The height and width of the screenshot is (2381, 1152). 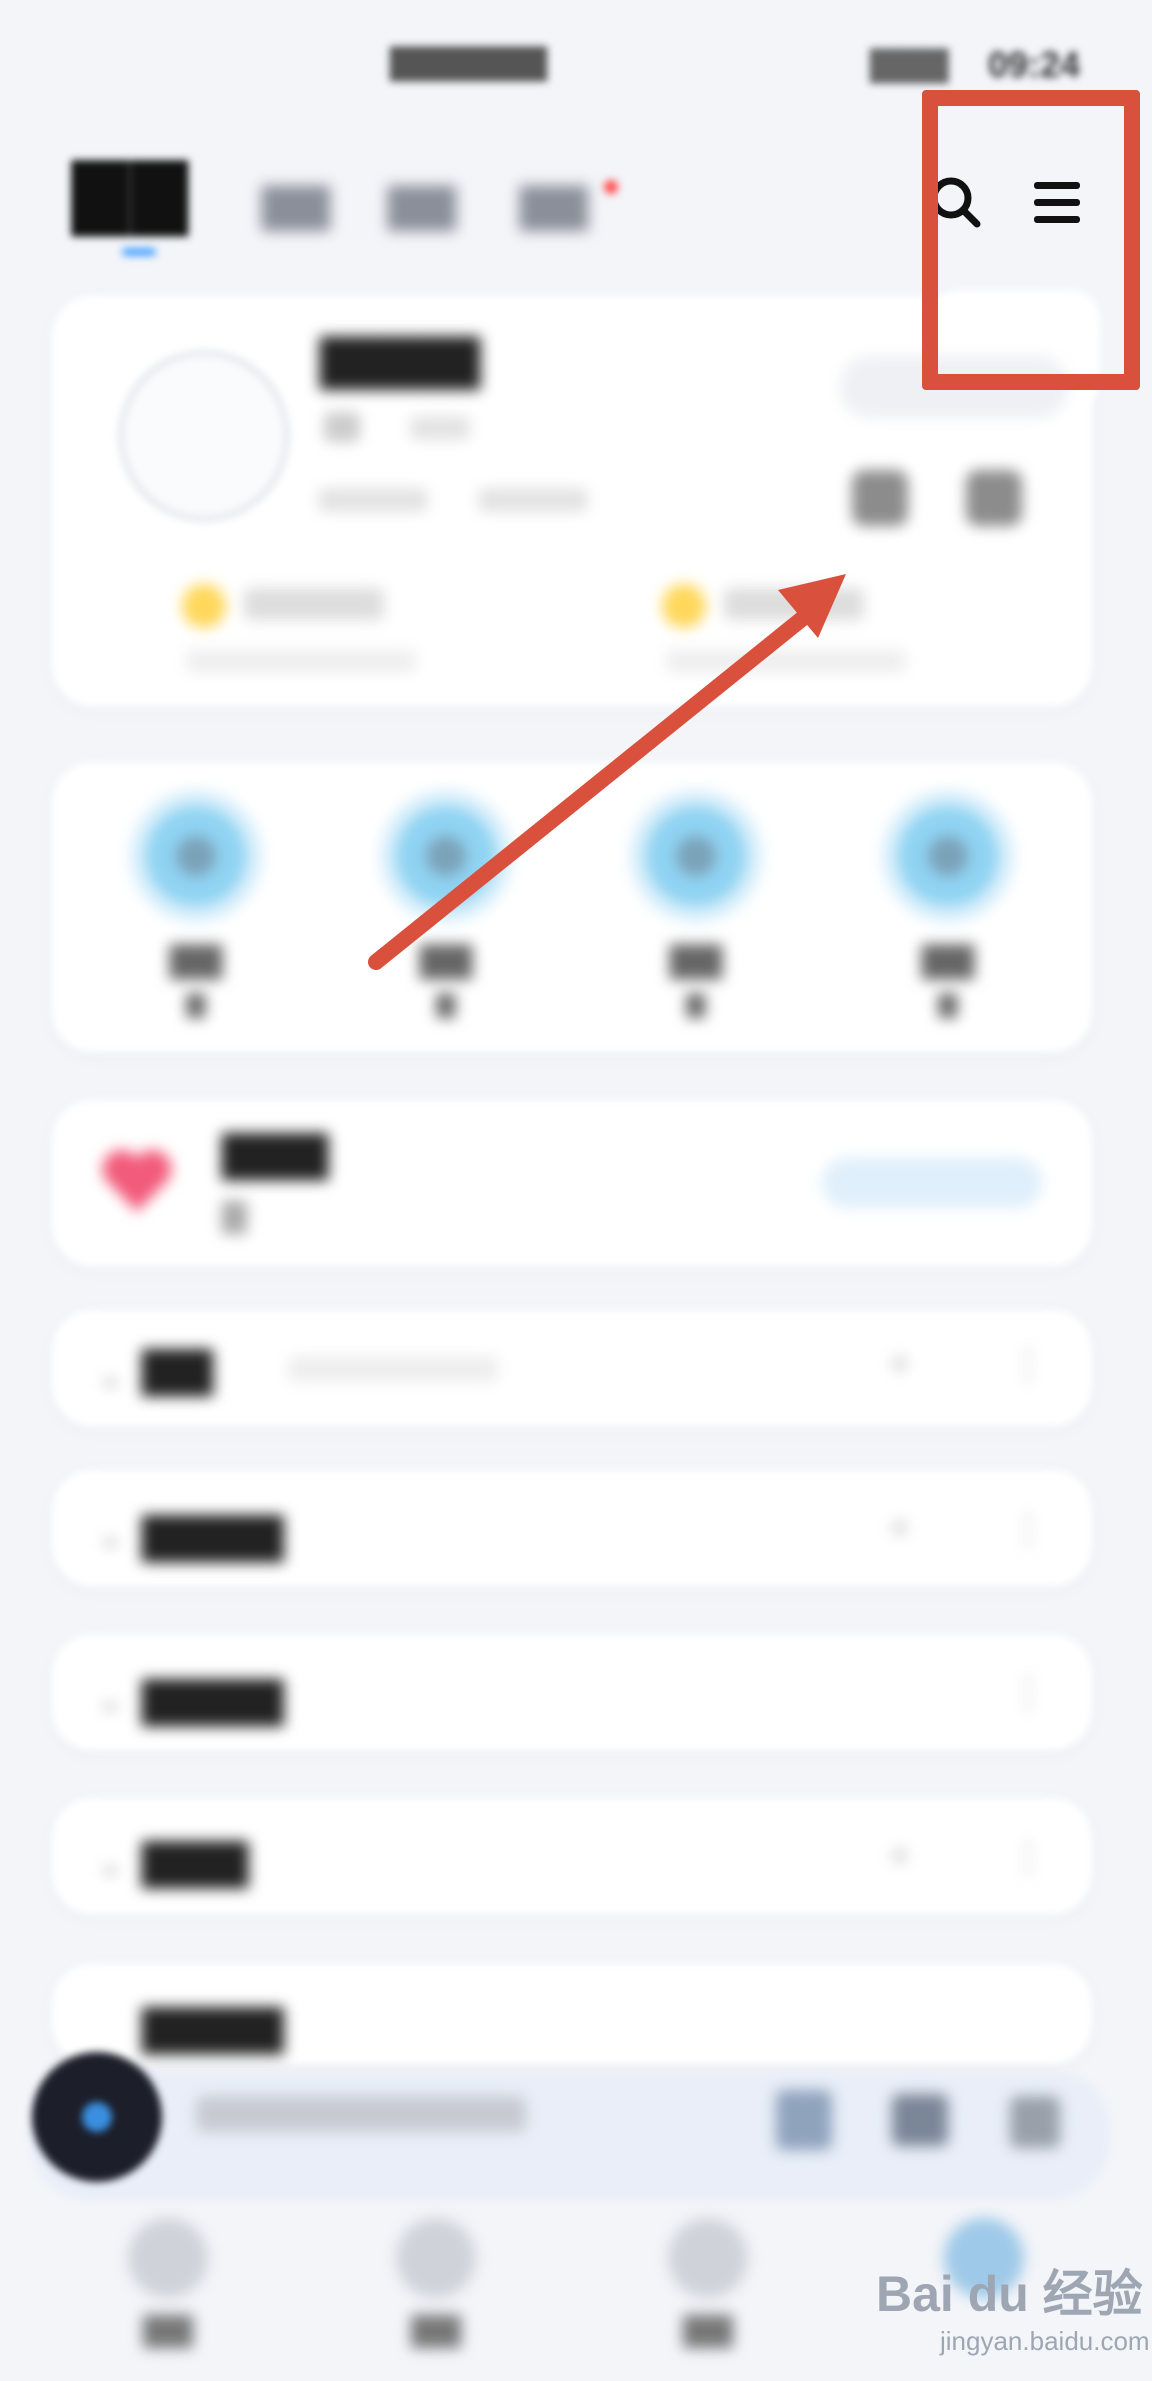 I want to click on heart-icon, so click(x=137, y=1181).